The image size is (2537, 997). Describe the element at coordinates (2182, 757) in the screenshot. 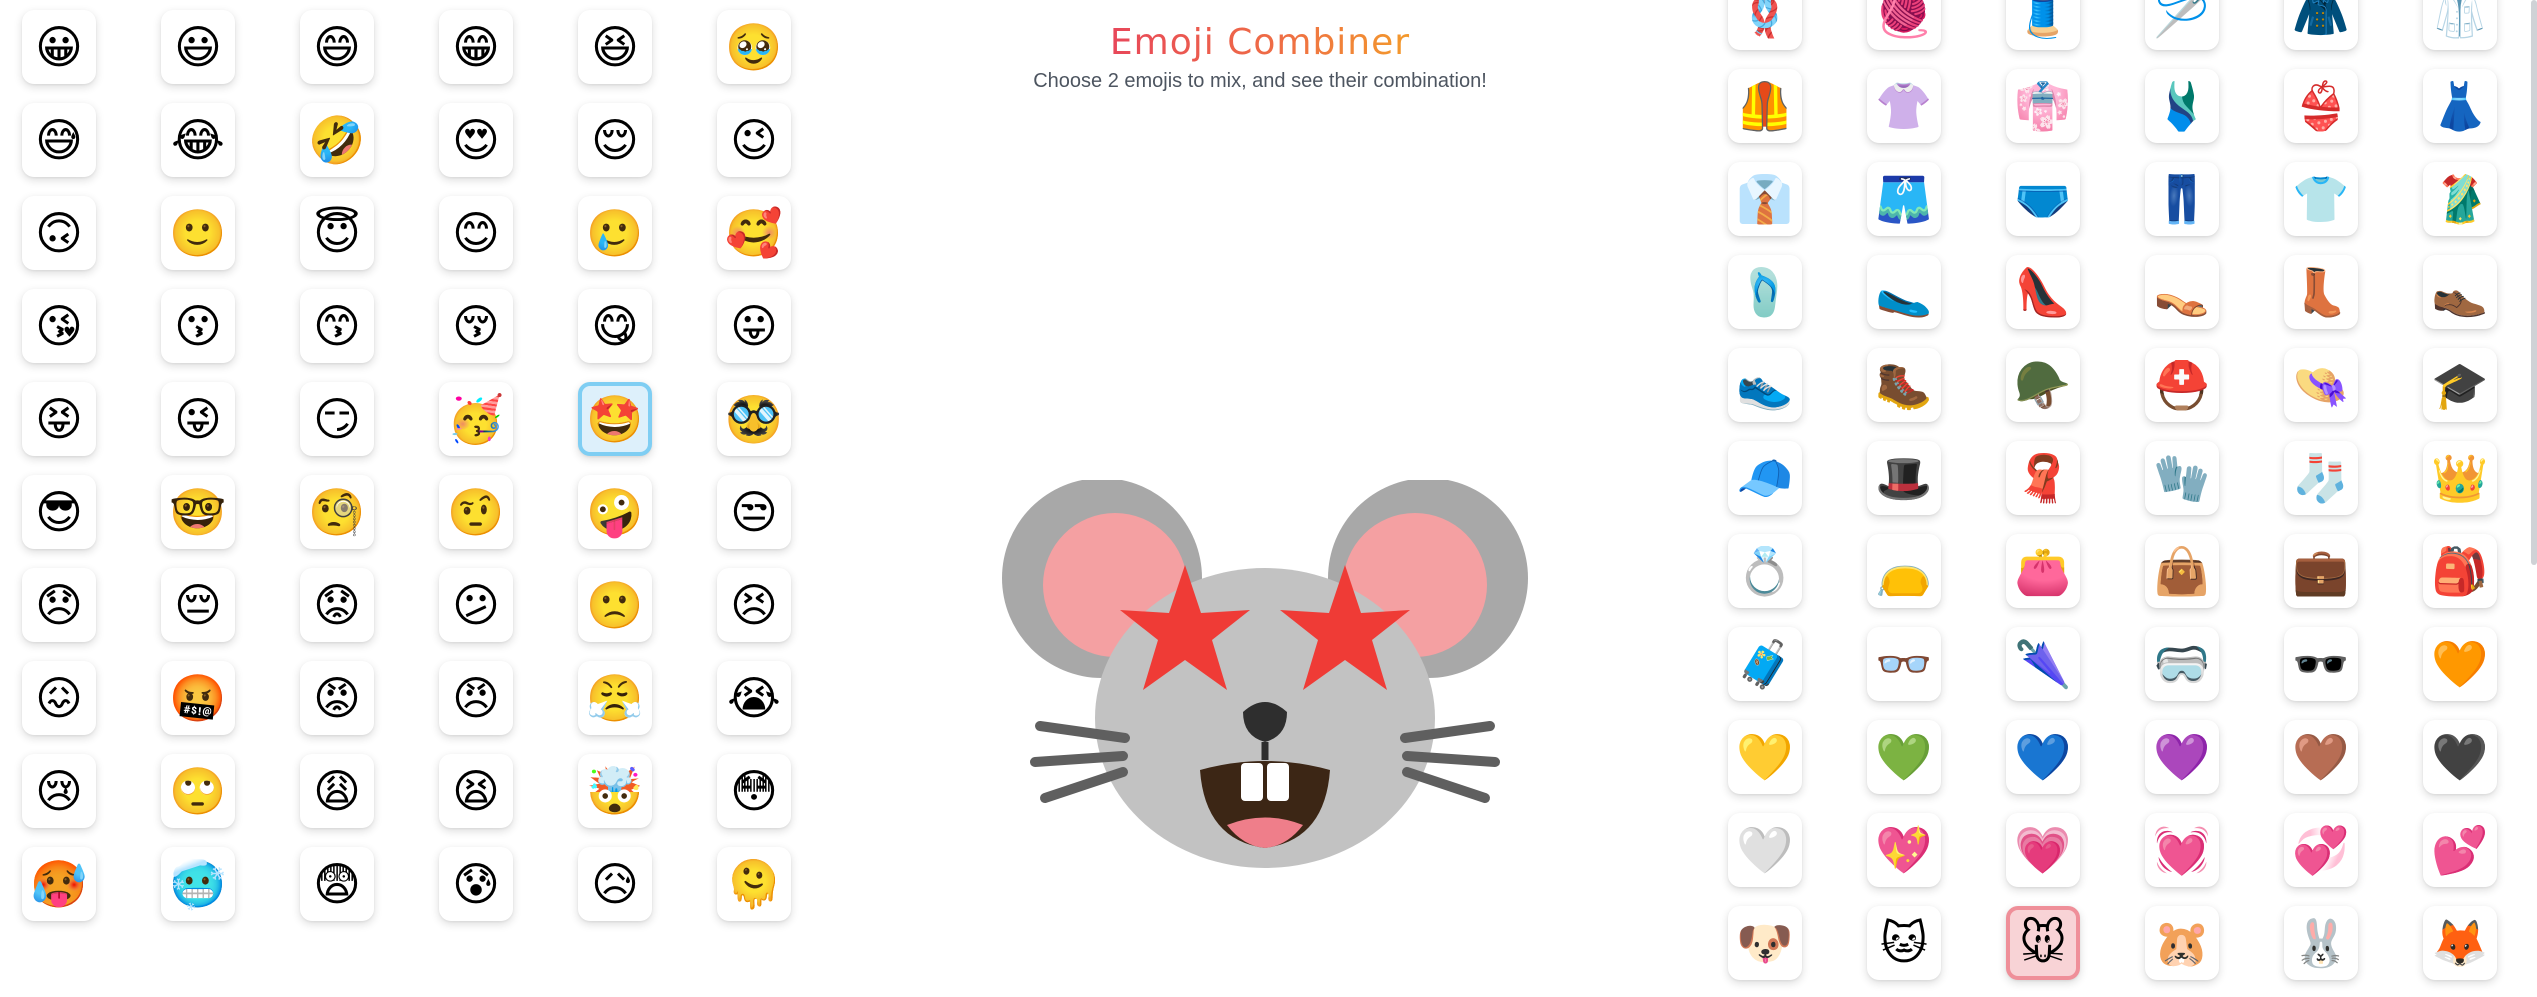

I see `emoji-option-button: 💜` at that location.